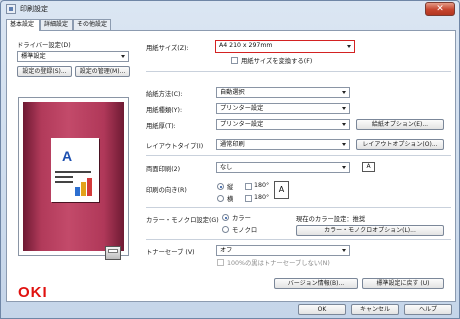 This screenshot has width=460, height=319. What do you see at coordinates (44, 45) in the screenshot?
I see `driver-settings-label: ドライバー設定(D)` at bounding box center [44, 45].